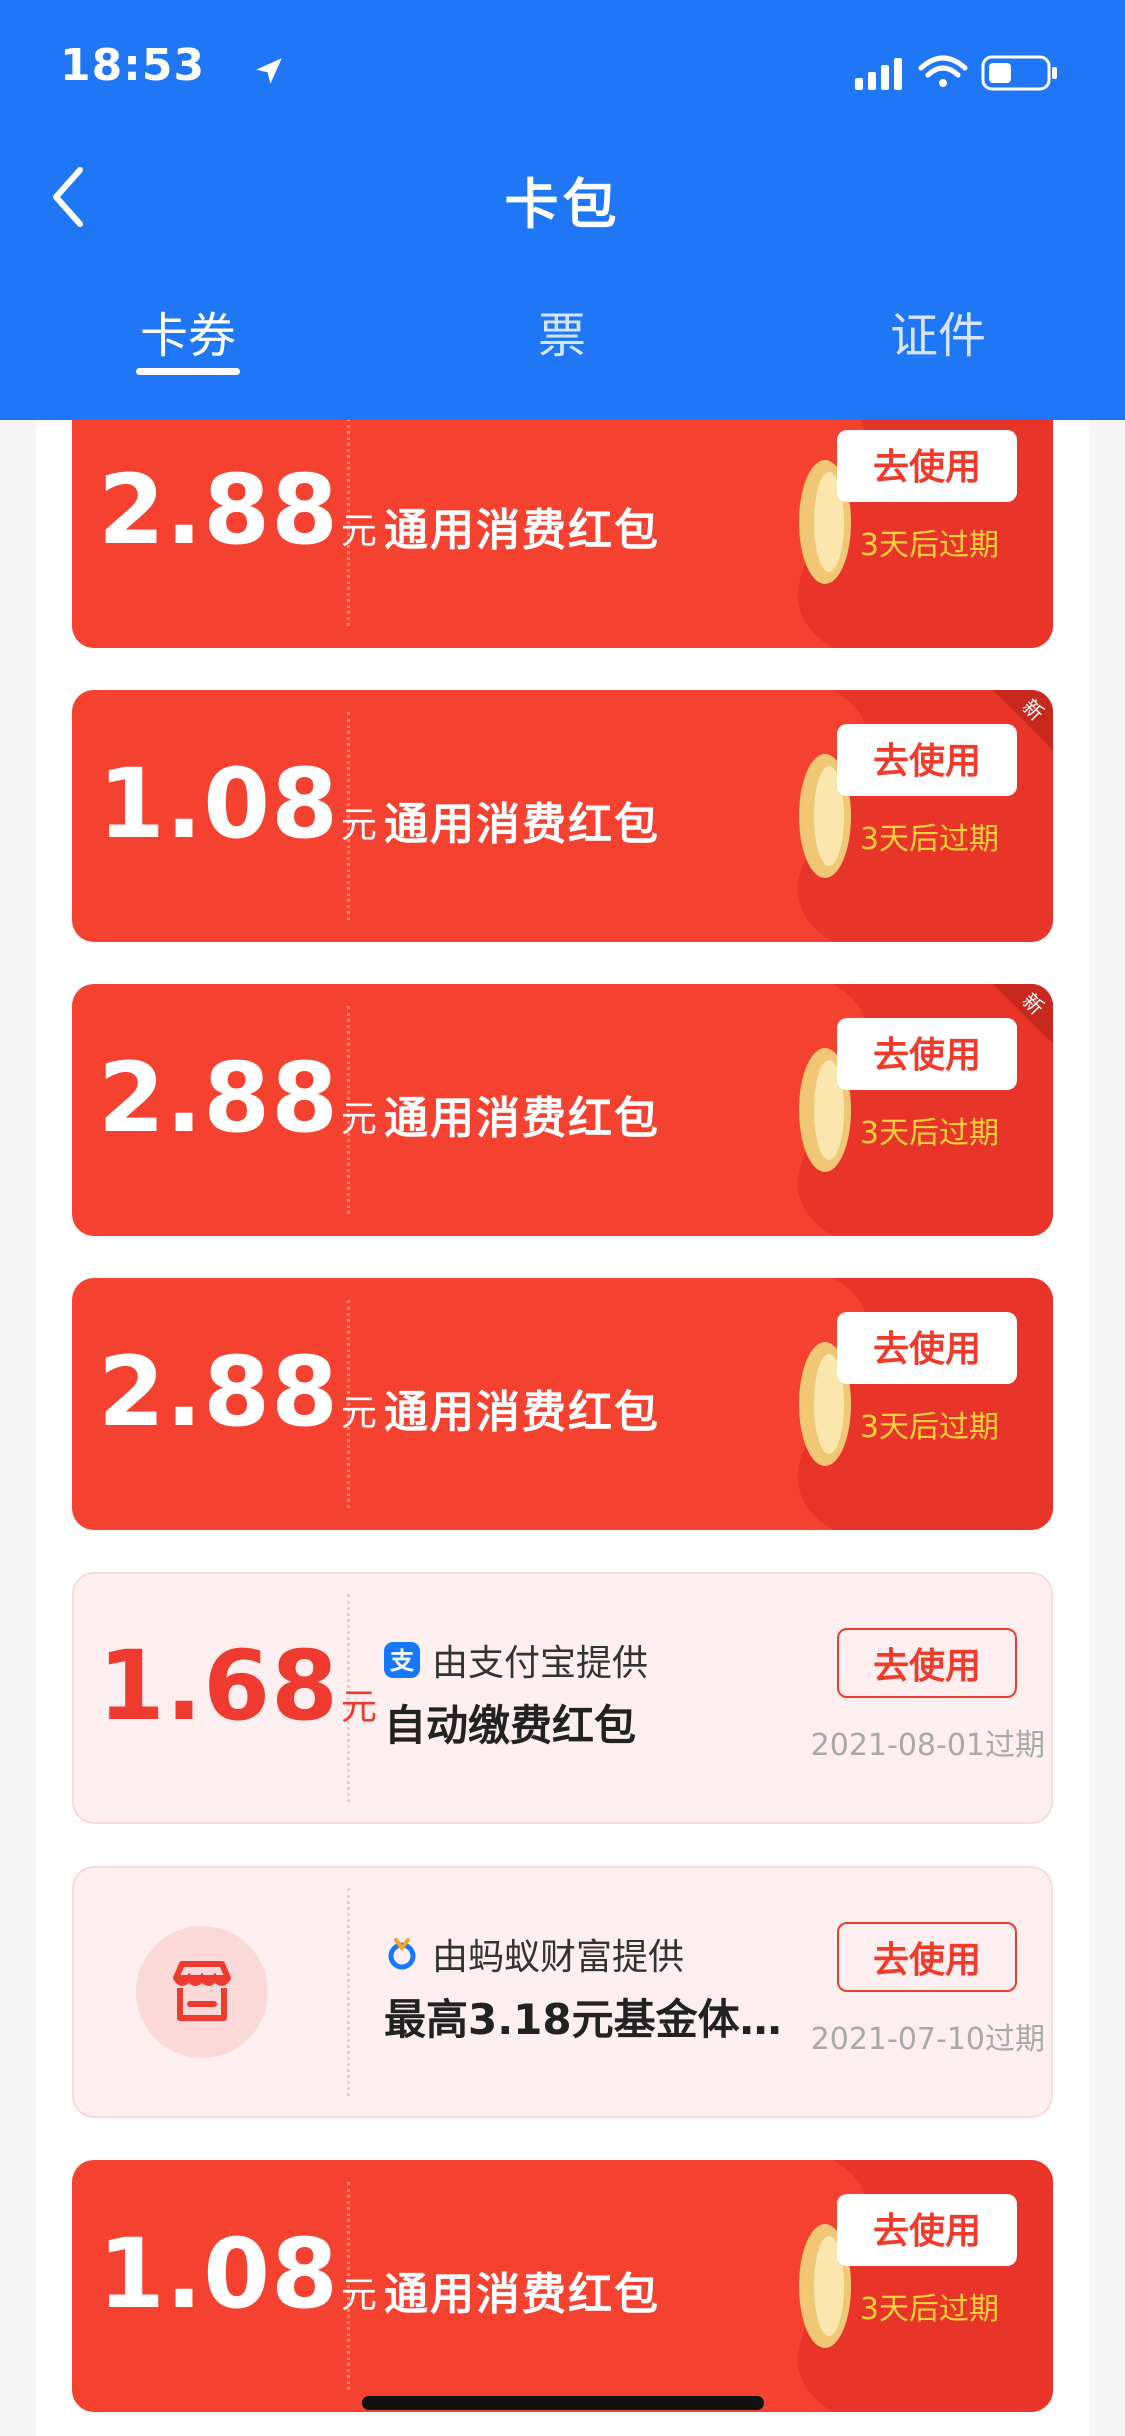 Image resolution: width=1125 pixels, height=2436 pixels. What do you see at coordinates (269, 71) in the screenshot?
I see `location-arrow-icon` at bounding box center [269, 71].